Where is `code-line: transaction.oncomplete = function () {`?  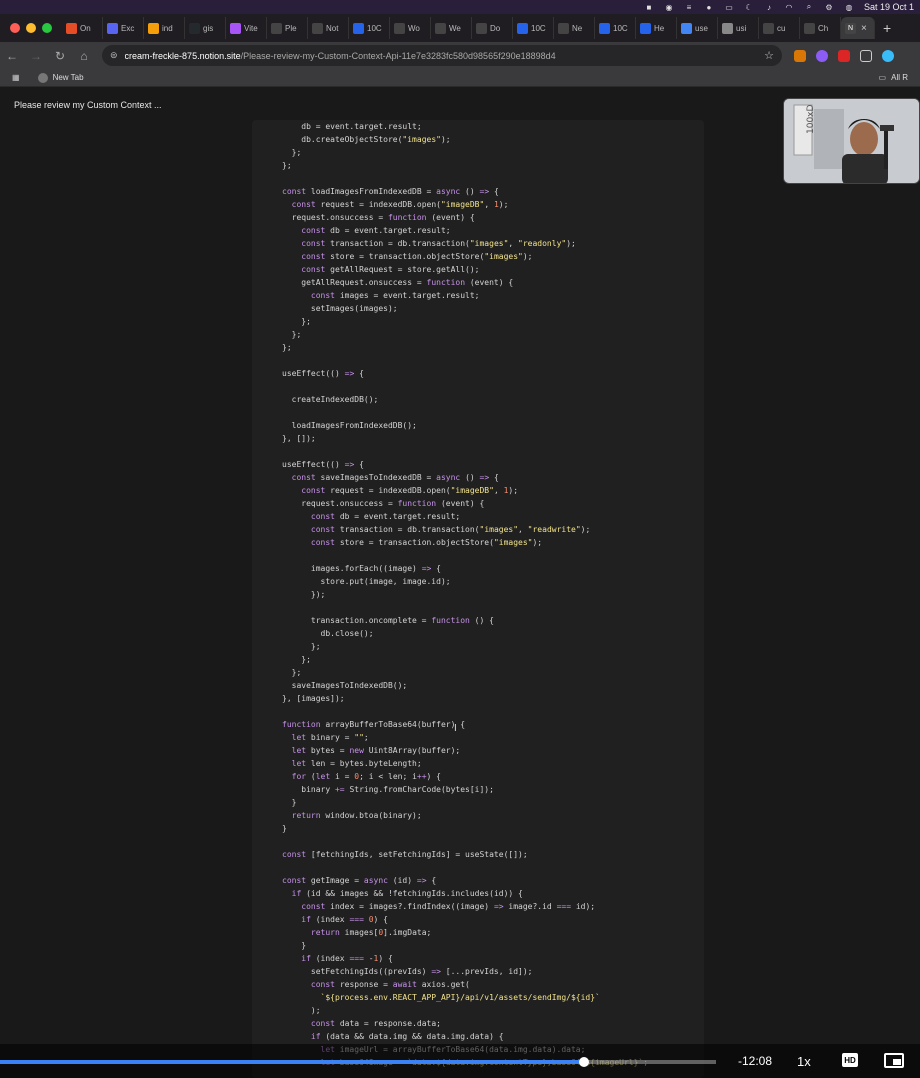
code-line: transaction.oncomplete = function () { is located at coordinates (388, 620).